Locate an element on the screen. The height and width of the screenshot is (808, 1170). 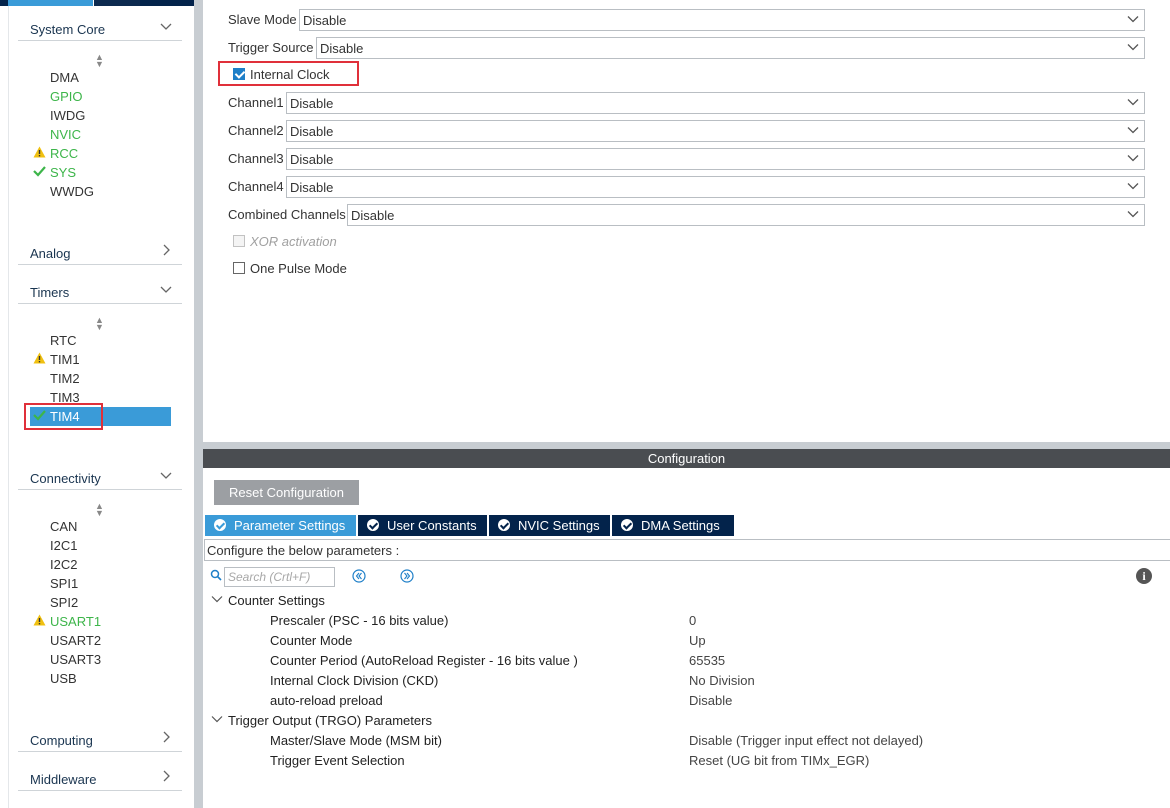
trigger-source-row: Trigger Source Disable is located at coordinates (686, 48).